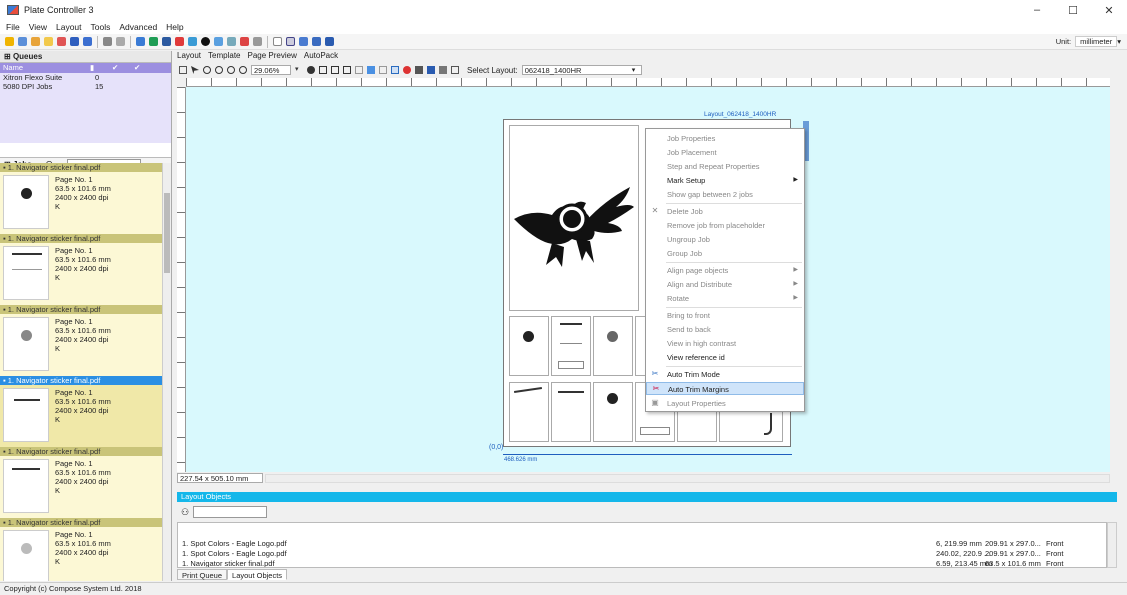 The width and height of the screenshot is (1127, 595). Describe the element at coordinates (347, 70) in the screenshot. I see `page-grid-icon` at that location.